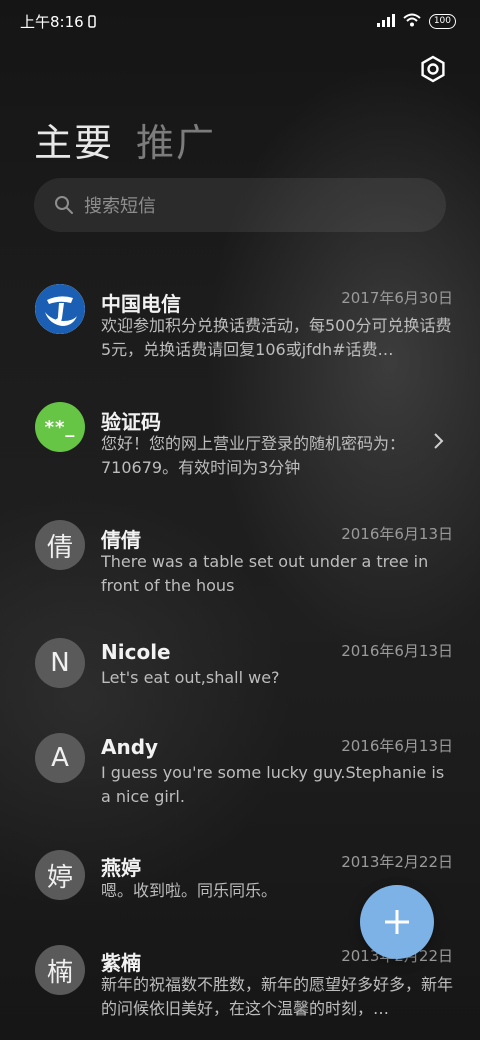 The image size is (480, 1040). Describe the element at coordinates (92, 22) in the screenshot. I see `notification-icon` at that location.